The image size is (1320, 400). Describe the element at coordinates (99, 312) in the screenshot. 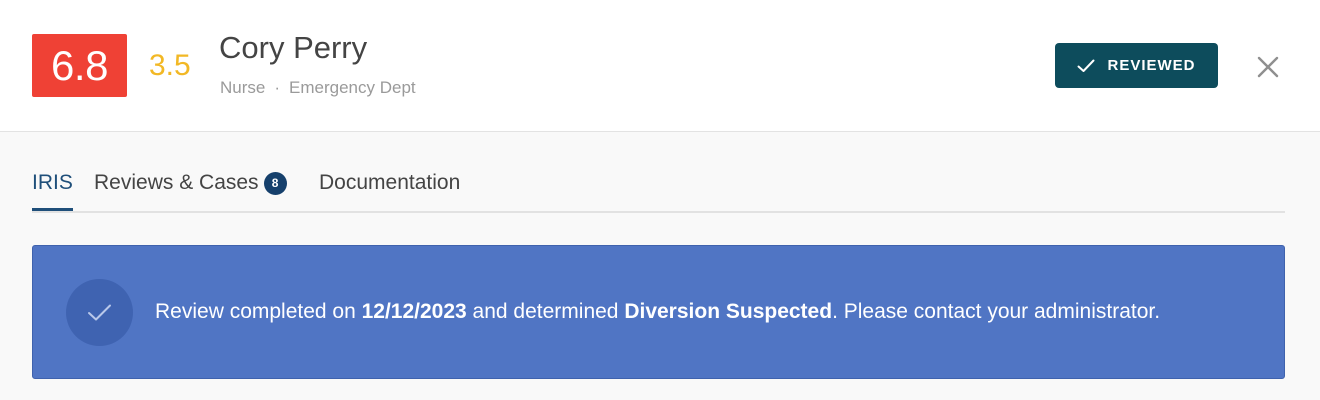

I see `check-circle-icon` at that location.